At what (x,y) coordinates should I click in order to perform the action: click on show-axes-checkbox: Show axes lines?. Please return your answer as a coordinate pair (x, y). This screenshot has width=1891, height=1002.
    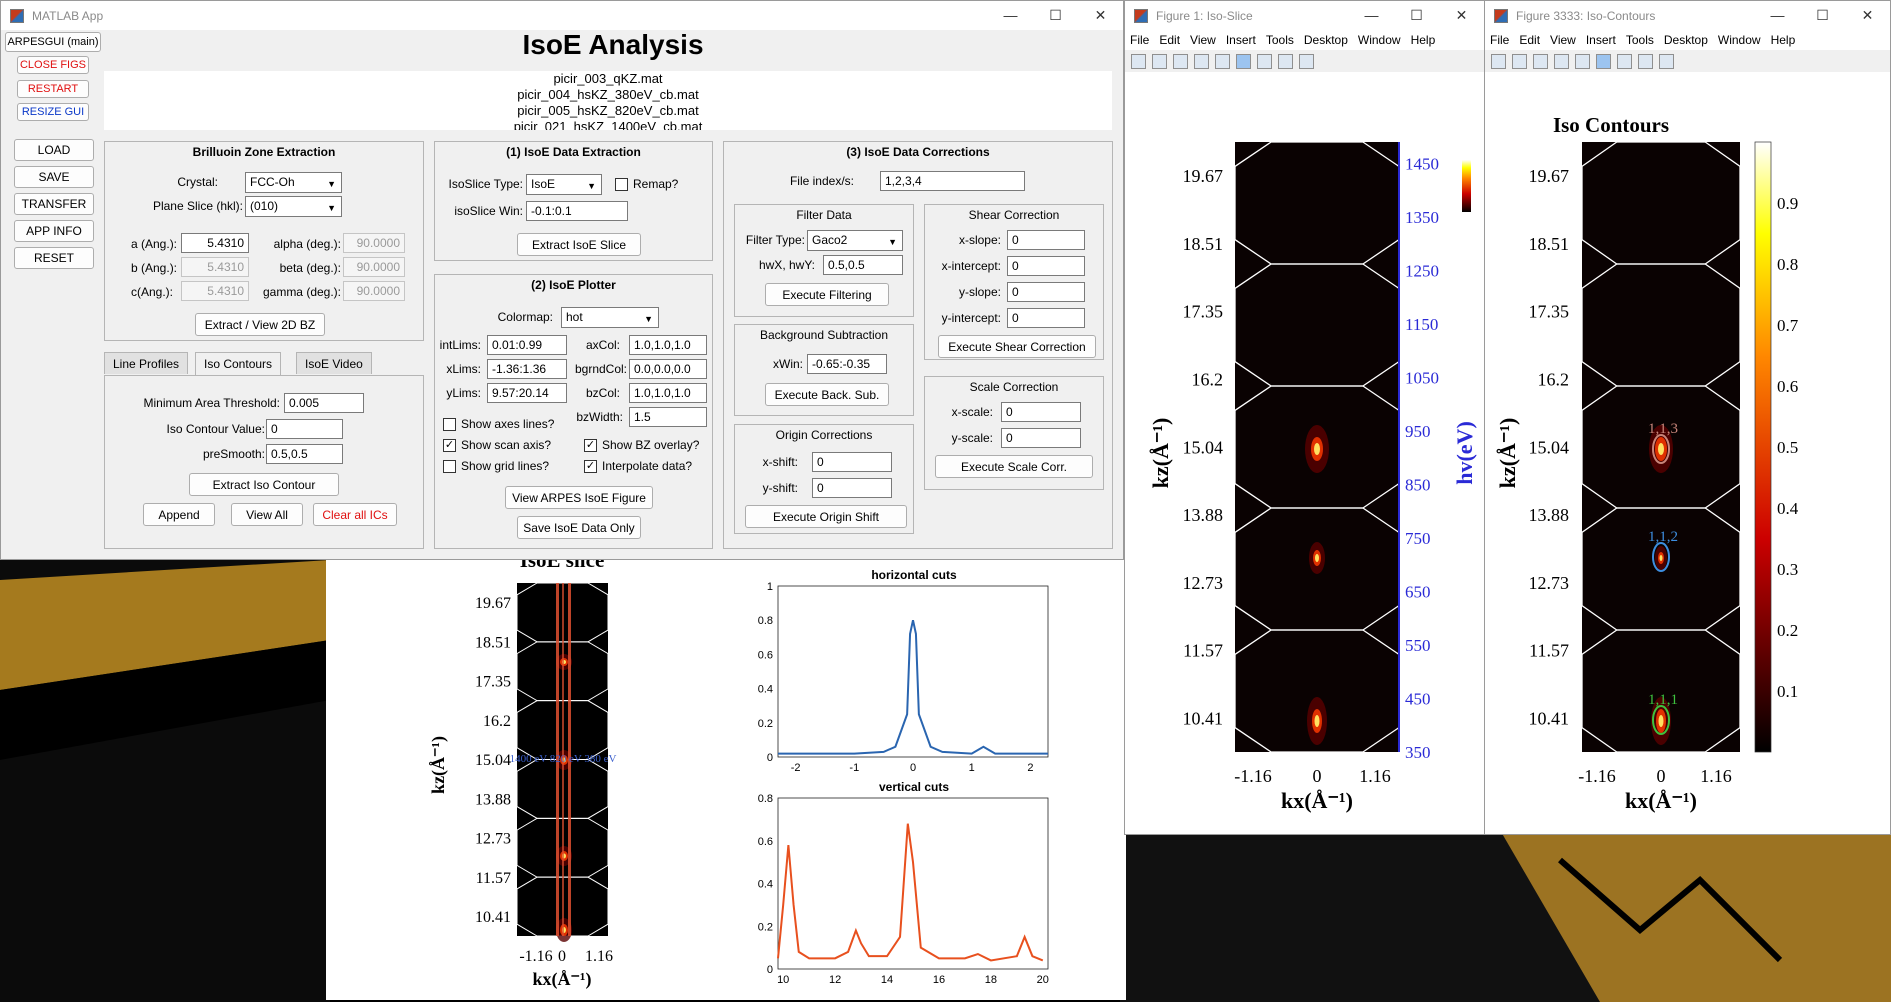
    Looking at the image, I should click on (498, 424).